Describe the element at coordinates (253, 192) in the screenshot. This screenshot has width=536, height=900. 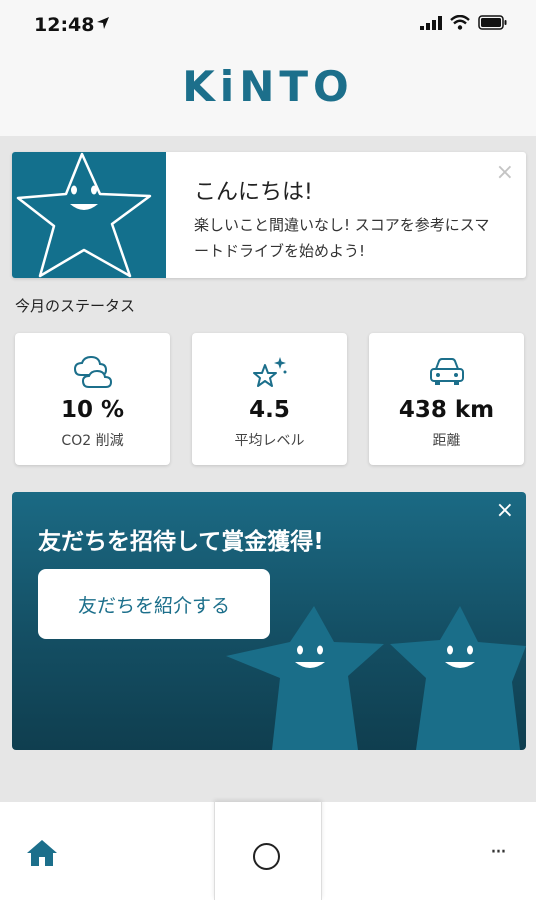
I see `greeting-title: こんにちは!` at that location.